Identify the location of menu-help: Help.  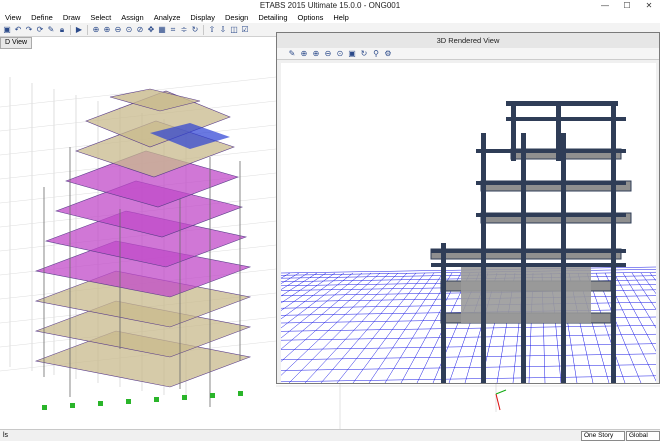
(340, 17).